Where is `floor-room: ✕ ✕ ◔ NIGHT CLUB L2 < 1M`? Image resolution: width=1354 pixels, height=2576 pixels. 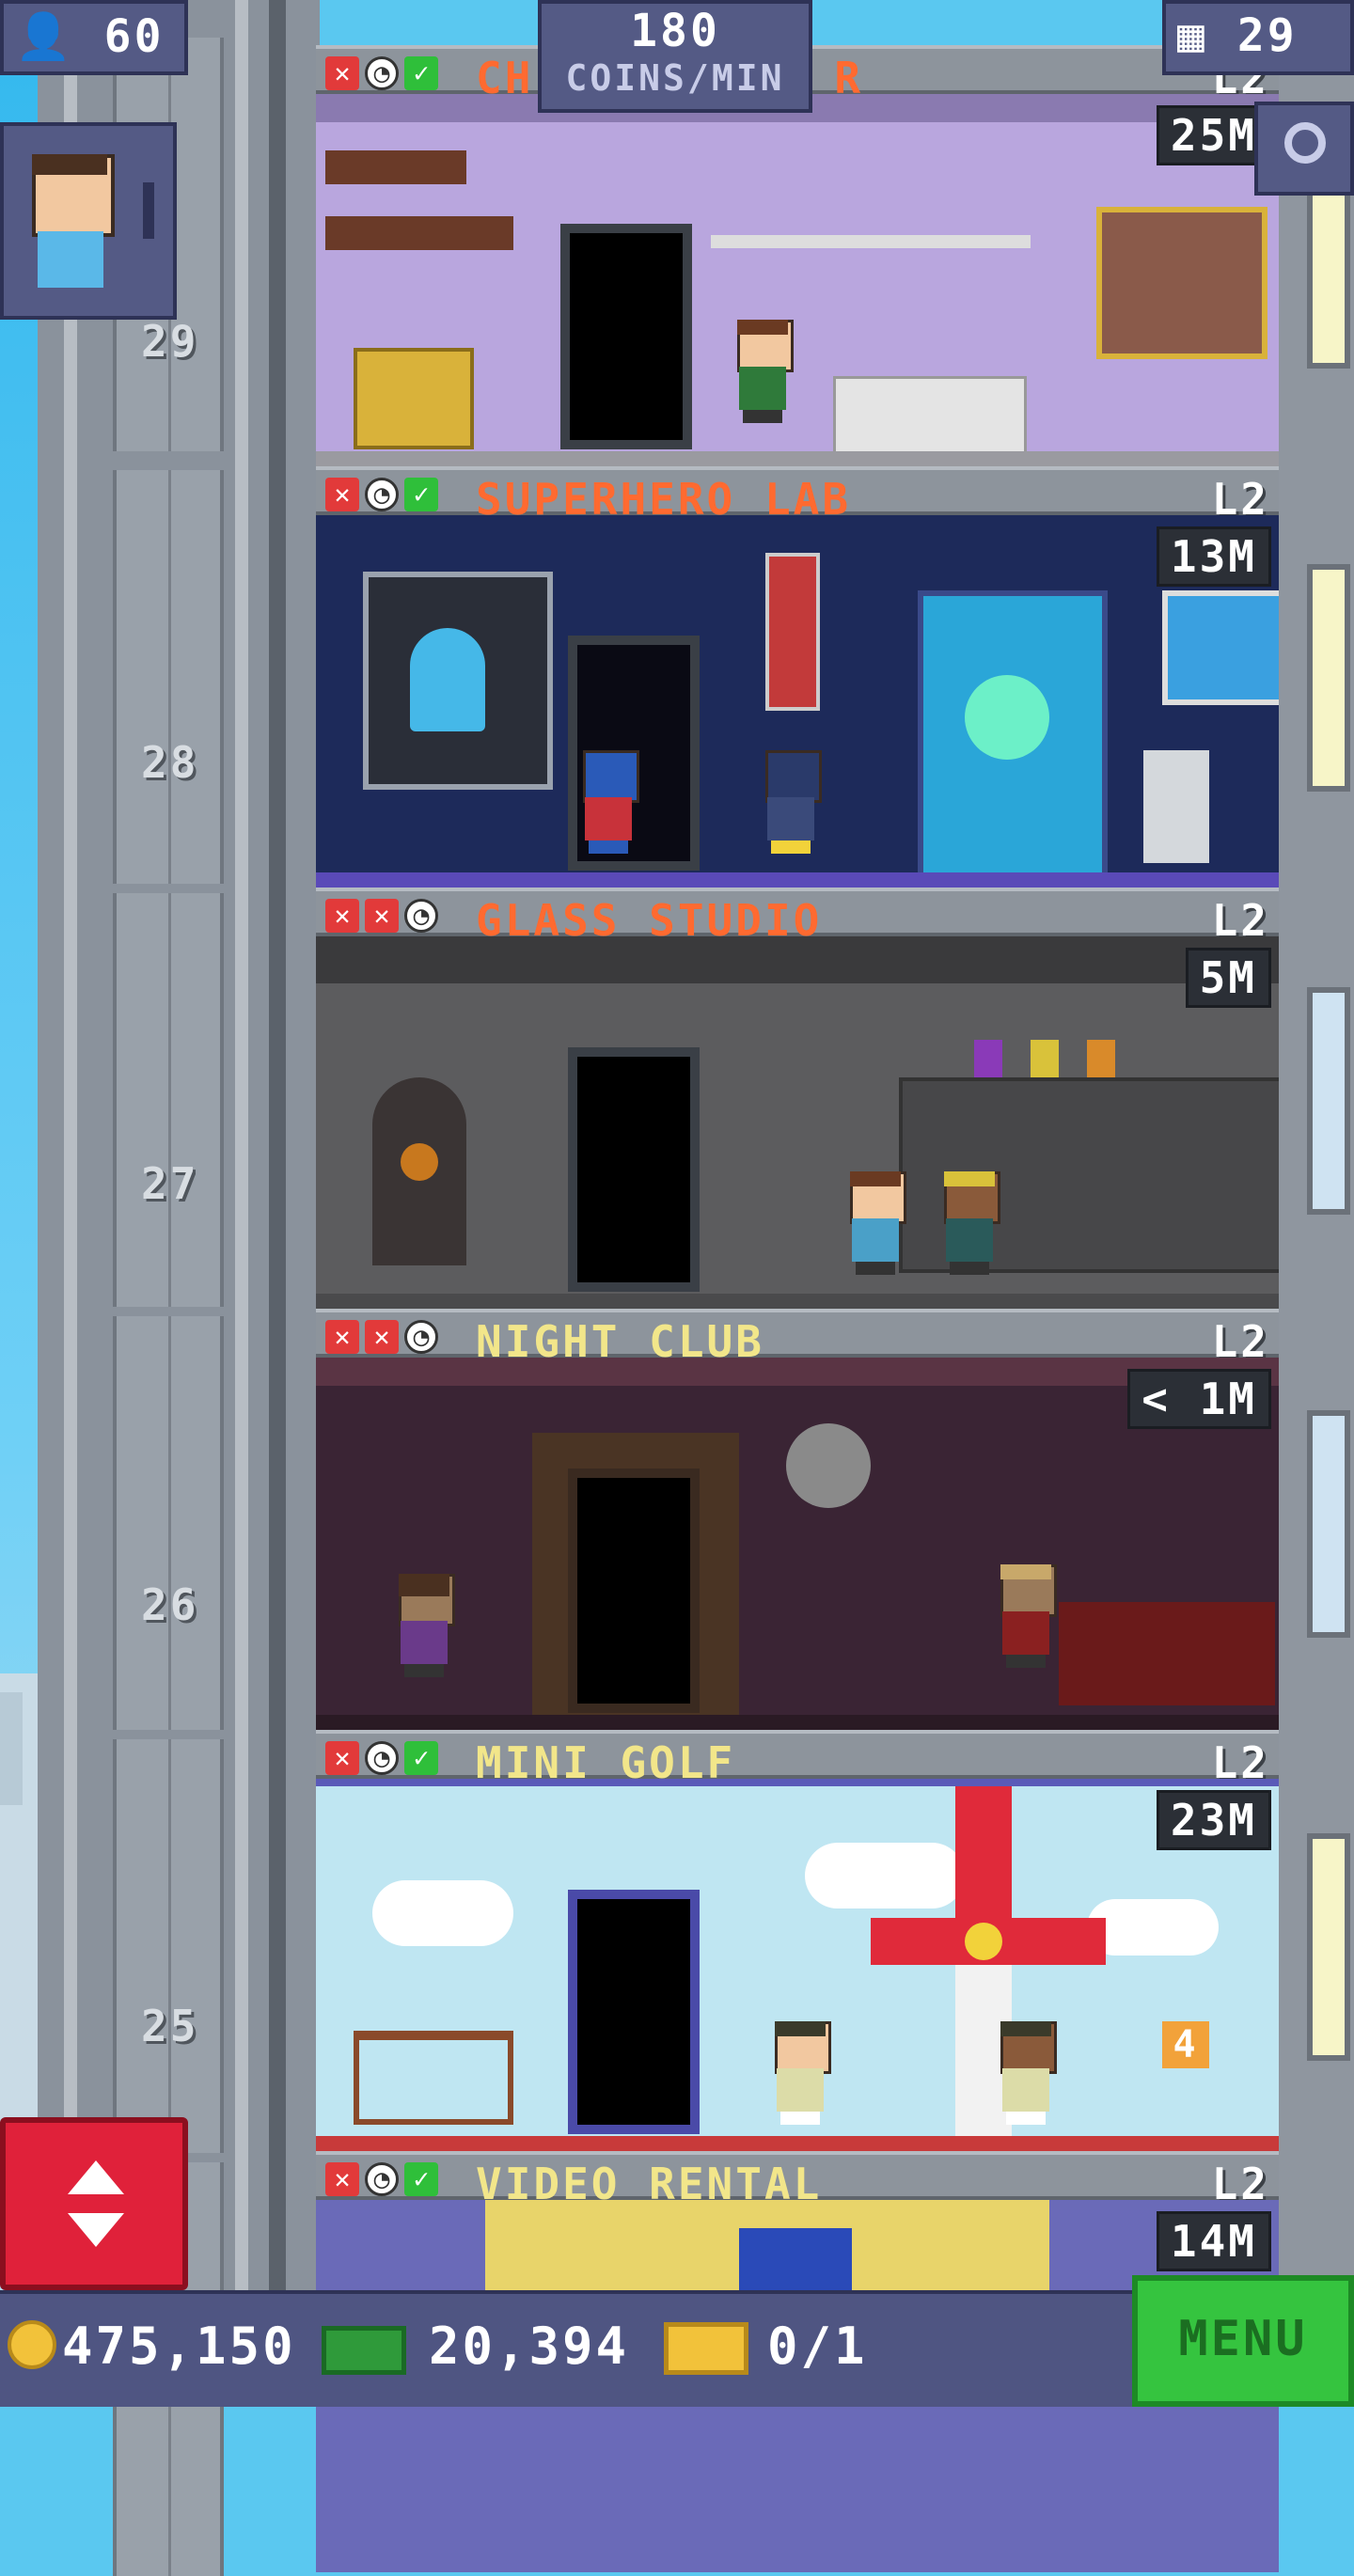 floor-room: ✕ ✕ ◔ NIGHT CLUB L2 < 1M is located at coordinates (797, 1520).